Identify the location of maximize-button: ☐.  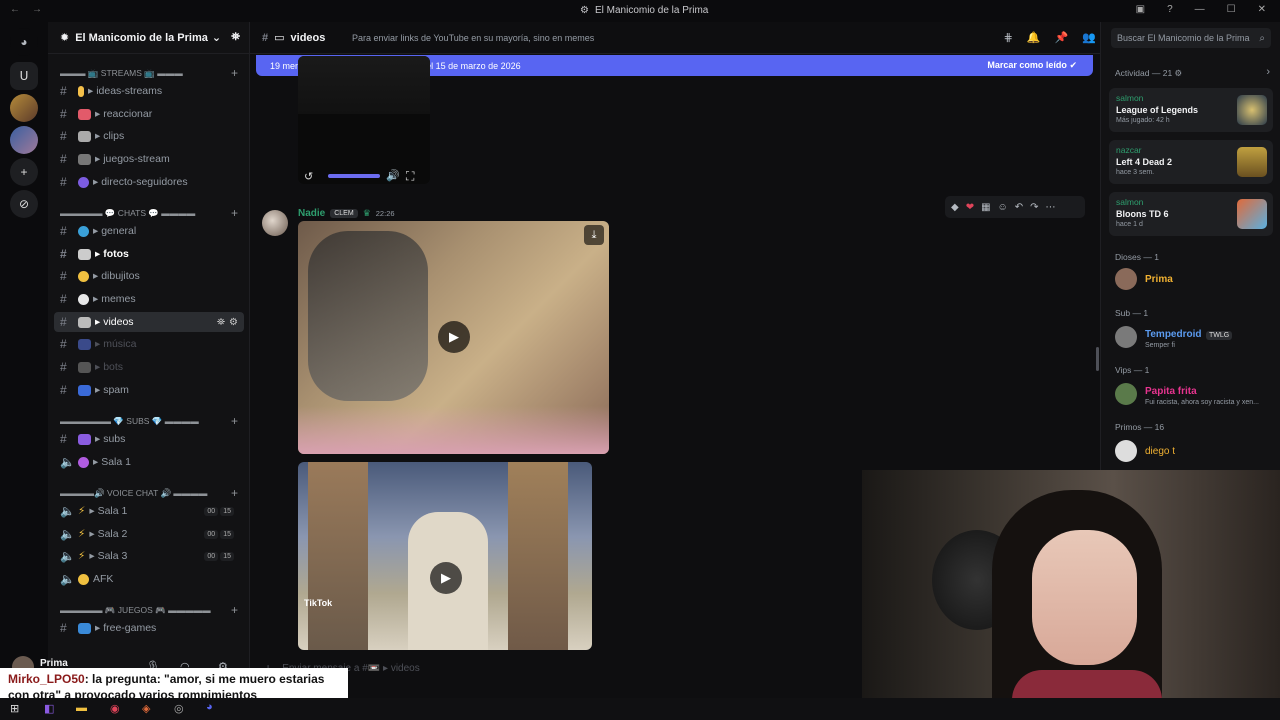
(1231, 9).